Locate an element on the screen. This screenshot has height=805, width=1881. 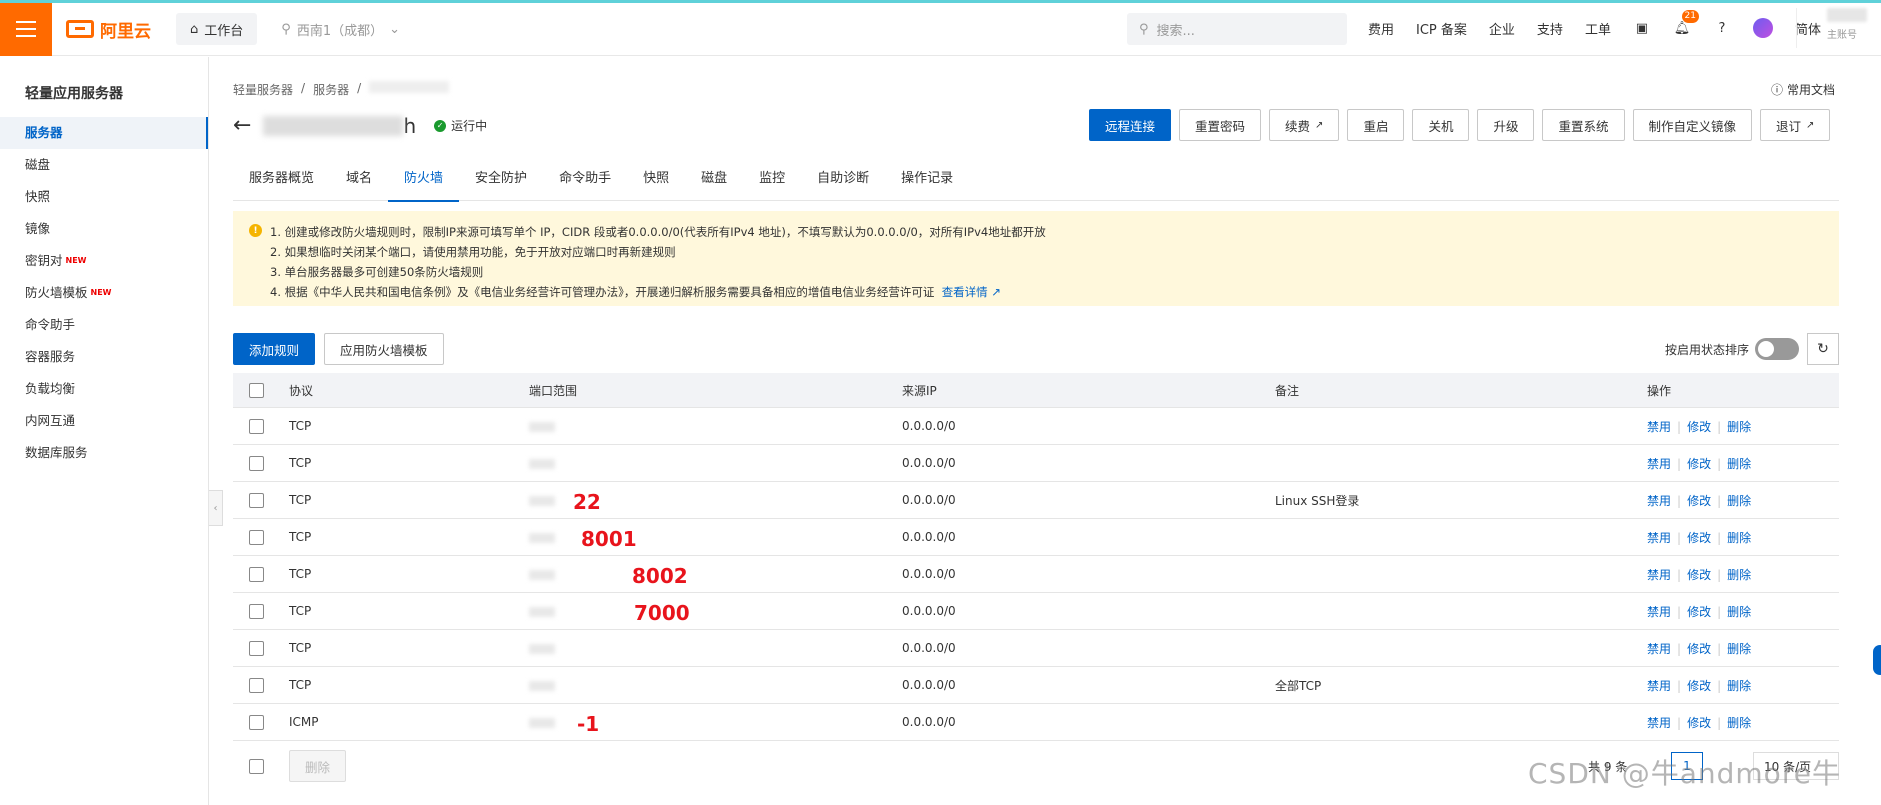
nav-billing: 费用 is located at coordinates (1381, 28).